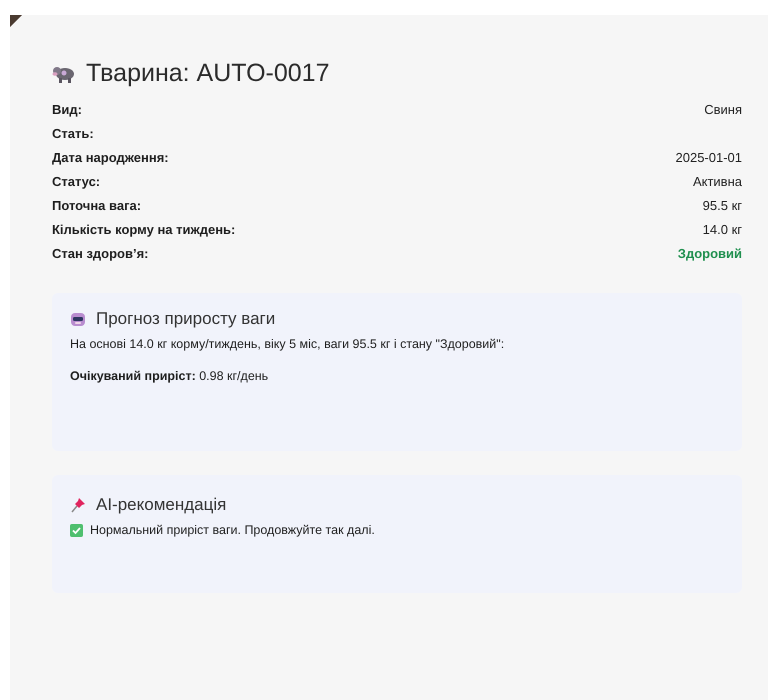 The image size is (768, 700). What do you see at coordinates (208, 73) in the screenshot?
I see `page-title: Тварина: AUTO-0017` at bounding box center [208, 73].